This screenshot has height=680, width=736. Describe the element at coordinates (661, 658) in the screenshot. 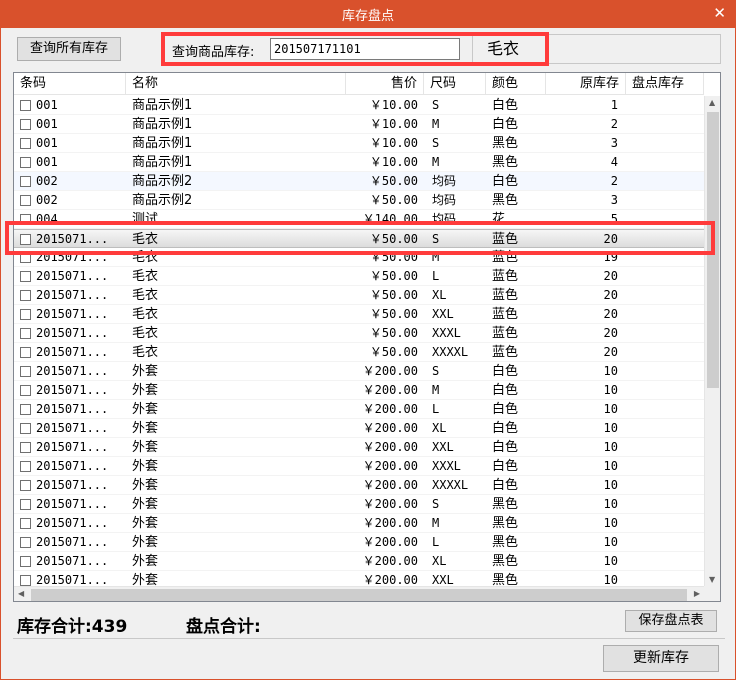

I see `update-stock-button: 更新库存` at that location.